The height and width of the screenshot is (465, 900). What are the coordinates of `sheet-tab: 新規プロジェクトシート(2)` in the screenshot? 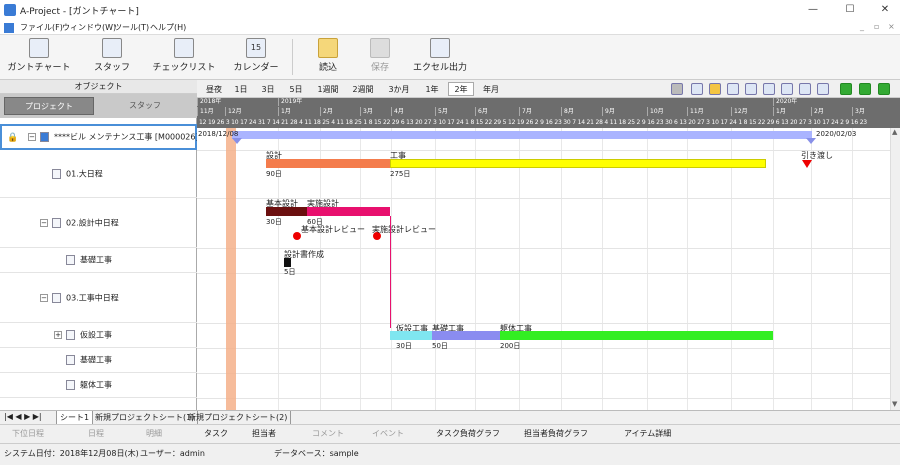 It's located at (238, 417).